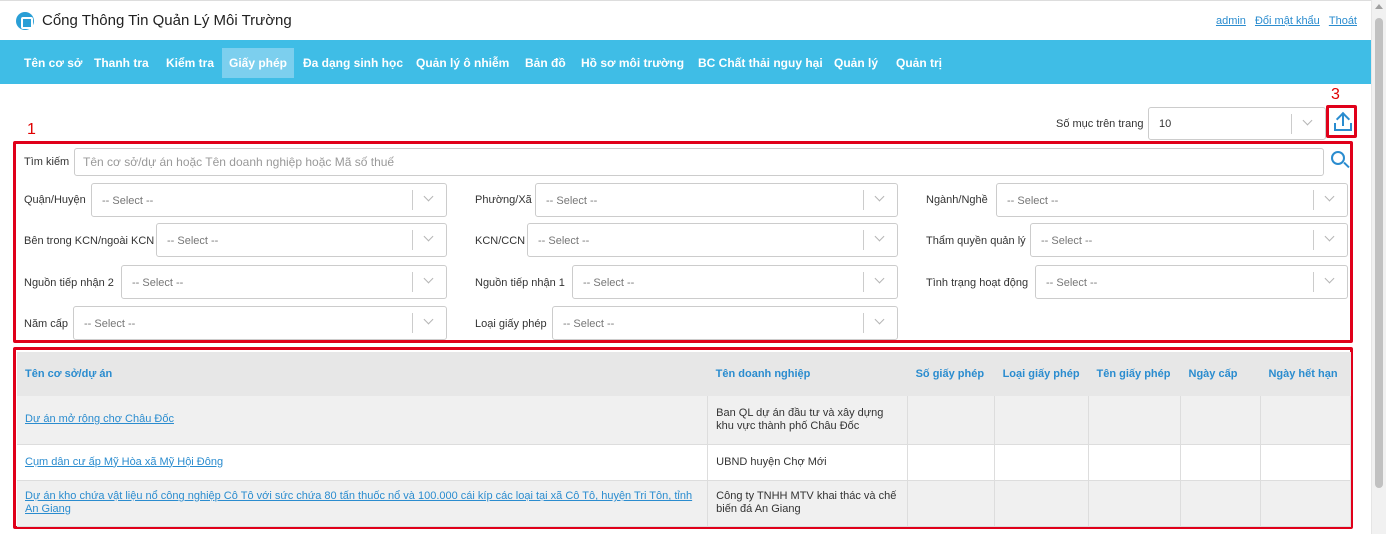 This screenshot has height=534, width=1386. Describe the element at coordinates (1100, 124) in the screenshot. I see `page-size-label: Số mục trên trang` at that location.